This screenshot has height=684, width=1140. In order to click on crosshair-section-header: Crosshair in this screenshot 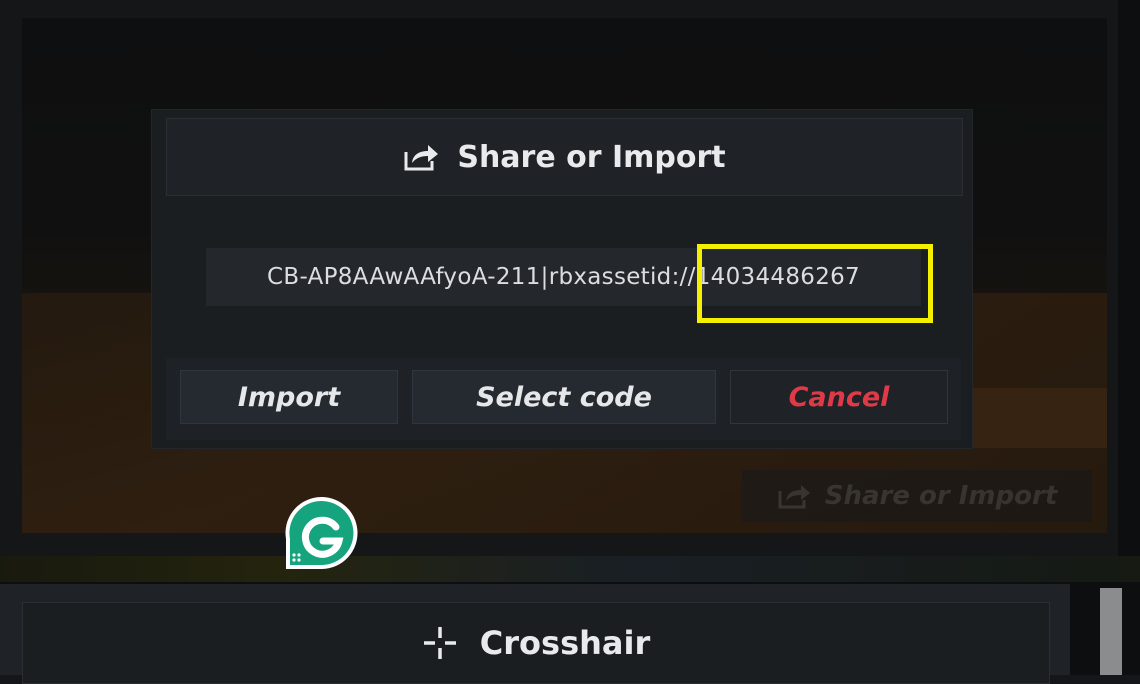, I will do `click(536, 643)`.